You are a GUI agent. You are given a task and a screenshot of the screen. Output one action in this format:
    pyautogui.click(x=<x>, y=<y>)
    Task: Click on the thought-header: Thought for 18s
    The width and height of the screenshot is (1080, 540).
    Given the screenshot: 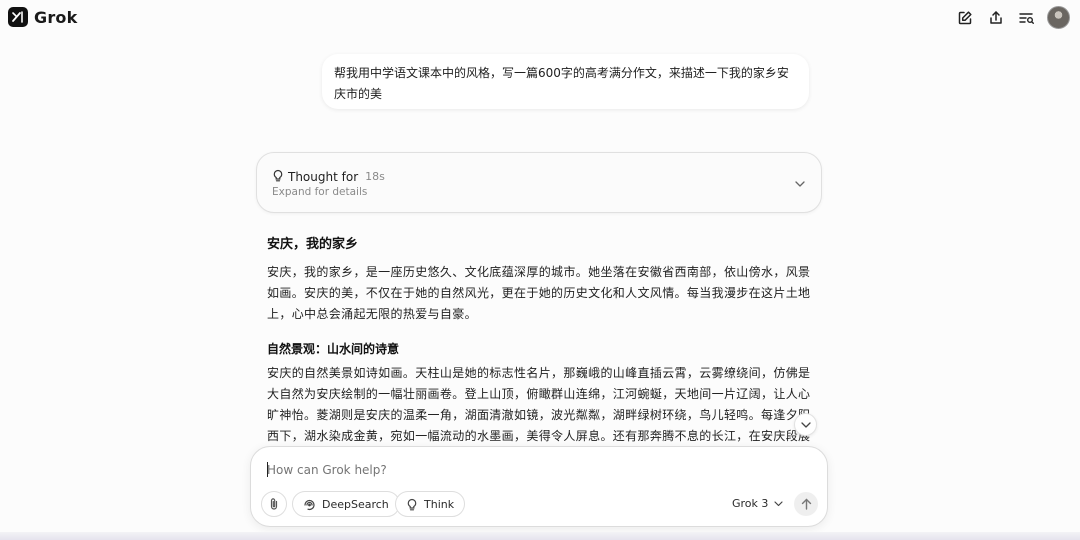 What is the action you would take?
    pyautogui.click(x=328, y=176)
    